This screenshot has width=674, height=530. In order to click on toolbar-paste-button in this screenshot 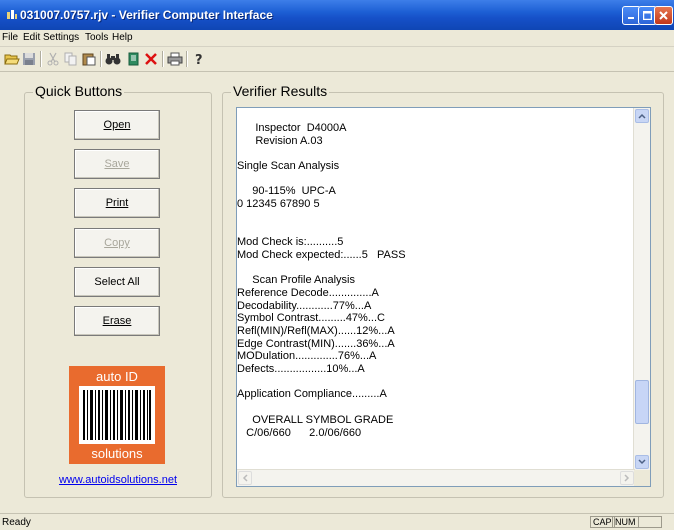, I will do `click(89, 59)`.